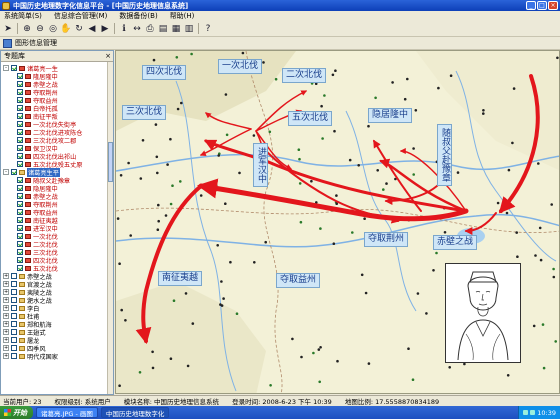 This screenshot has height=419, width=560. I want to click on taskbar-item-app: 中国历史地理数字化, so click(135, 412).